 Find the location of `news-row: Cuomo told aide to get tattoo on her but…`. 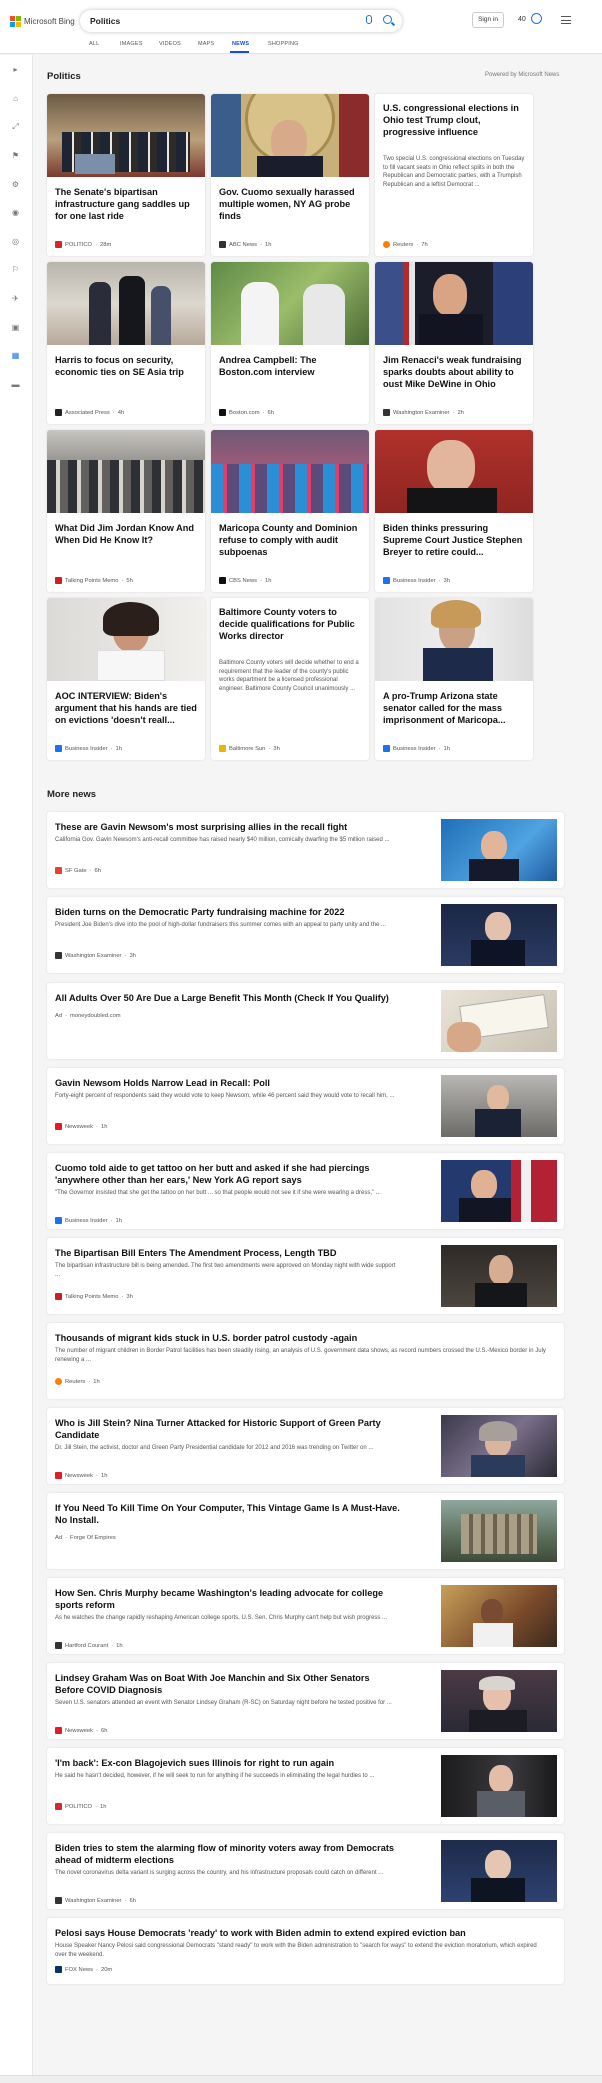

news-row: Cuomo told aide to get tattoo on her but… is located at coordinates (305, 1191).